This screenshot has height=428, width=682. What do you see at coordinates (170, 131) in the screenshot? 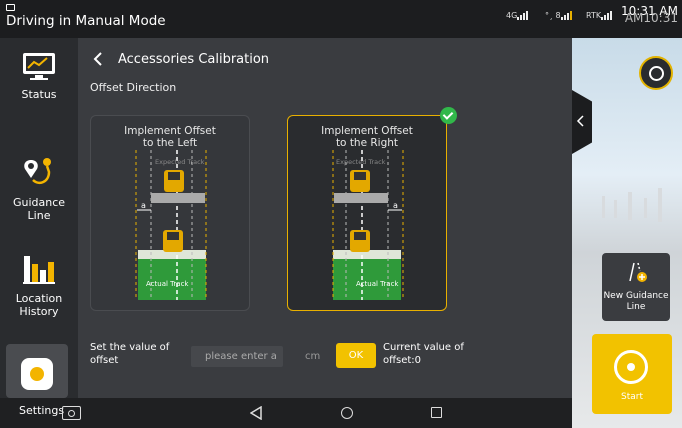
I see `offset-left-title-line1: Implement Offset` at bounding box center [170, 131].